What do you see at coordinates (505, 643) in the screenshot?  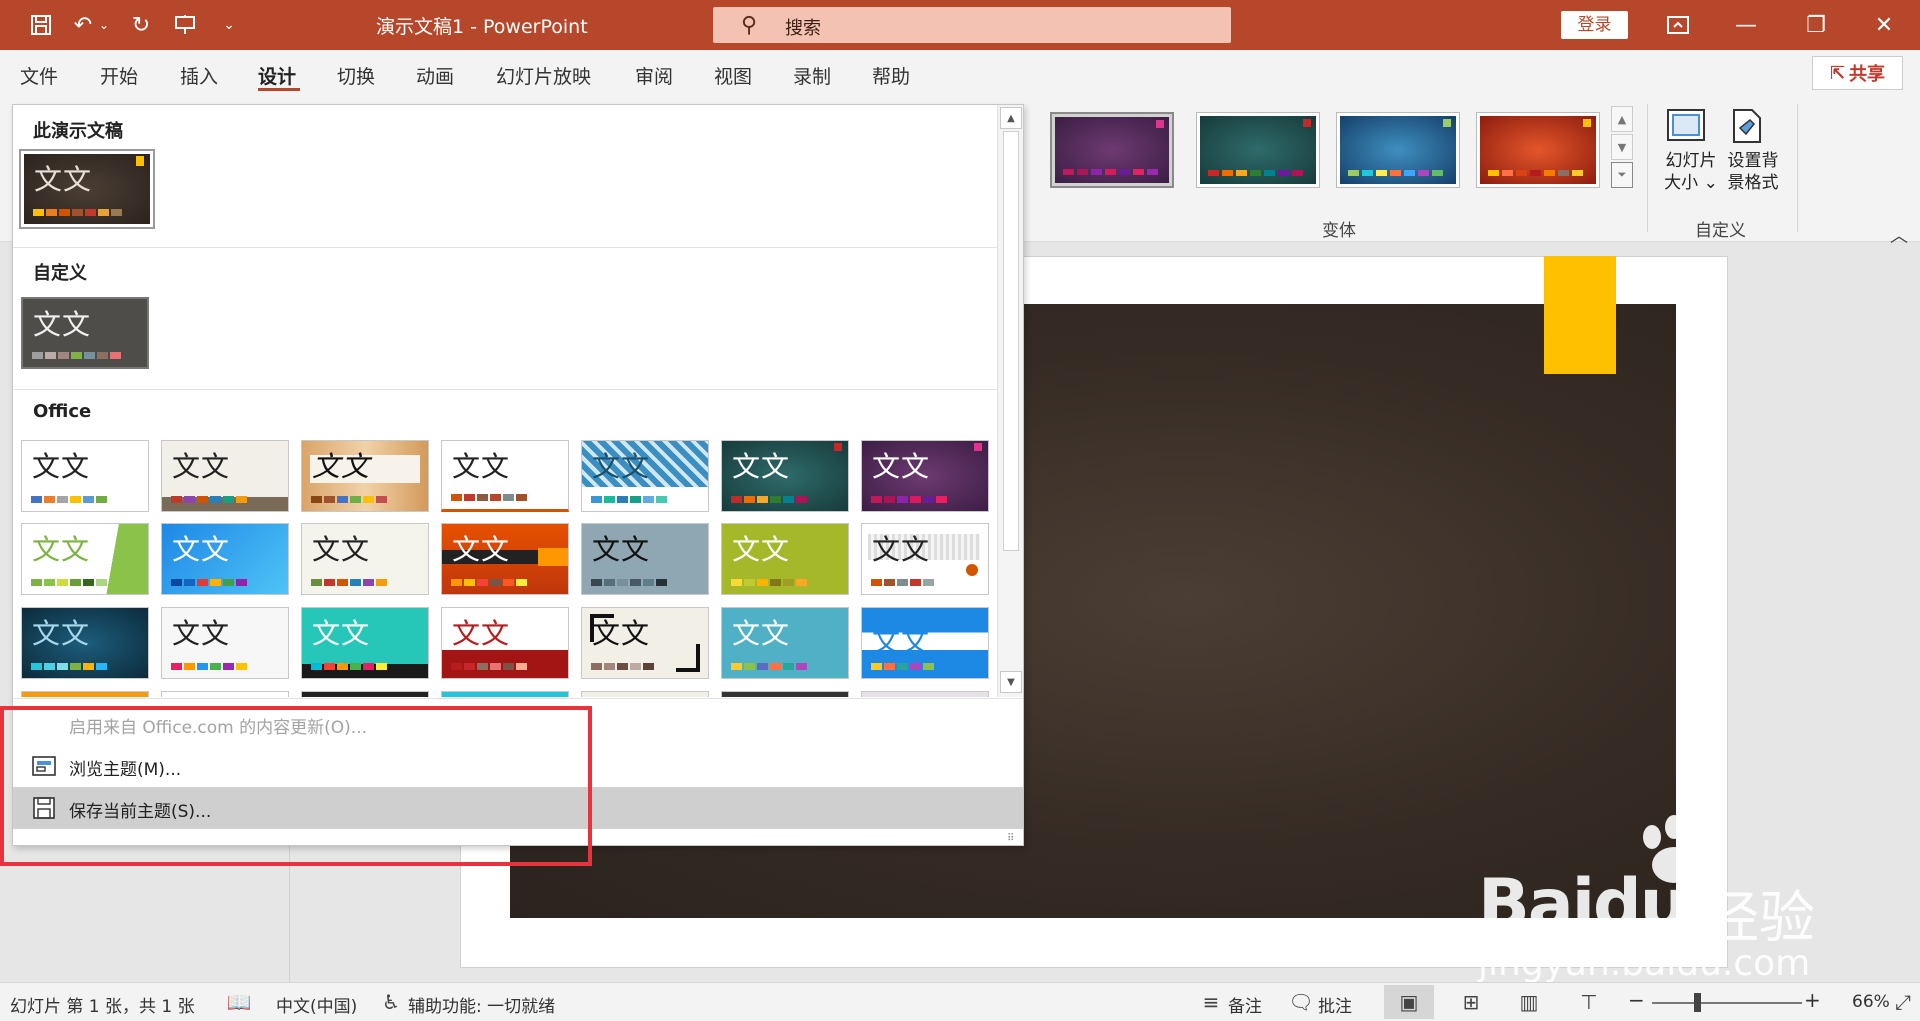 I see `theme-red-paper: 文文` at bounding box center [505, 643].